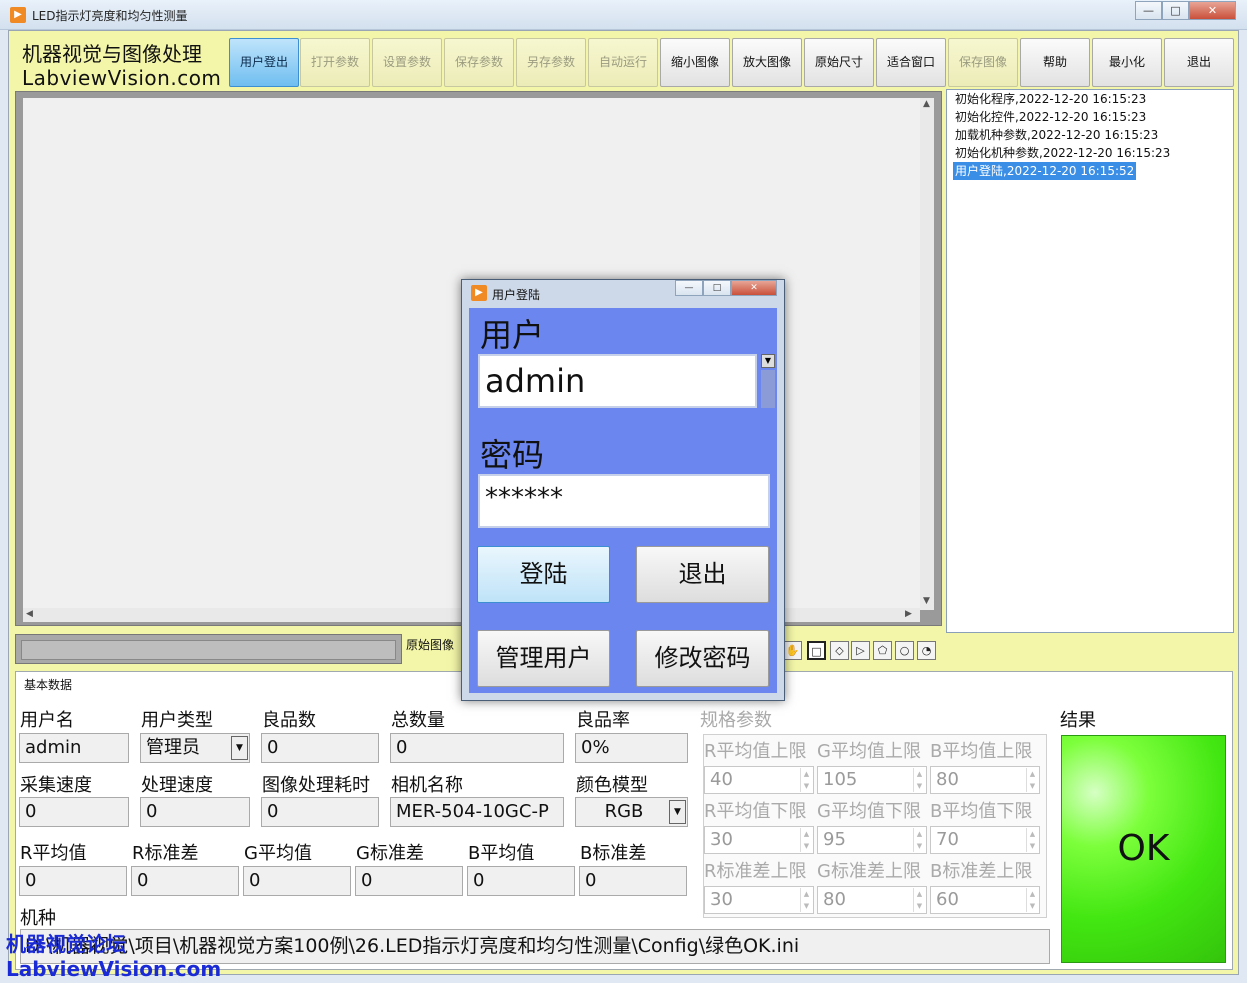  I want to click on close-button: ✕, so click(1212, 10).